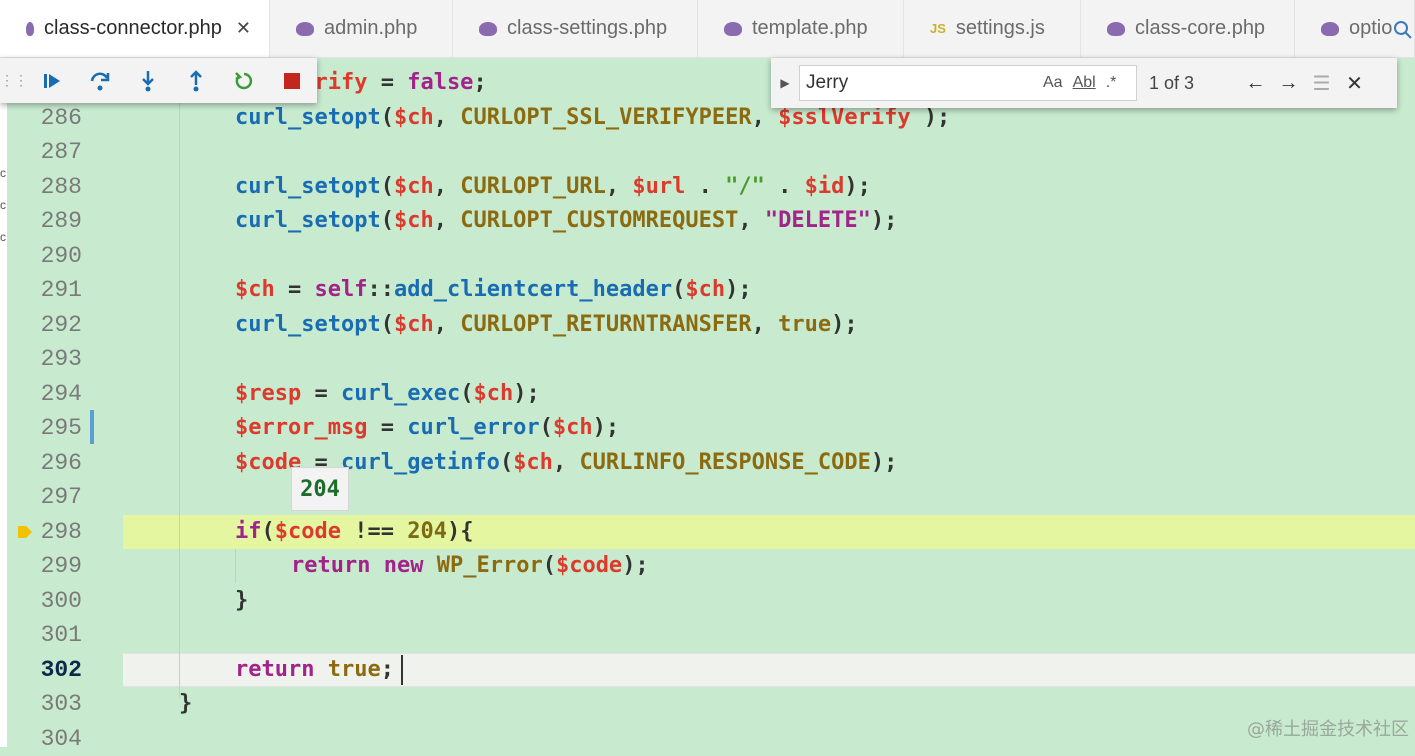 The height and width of the screenshot is (756, 1415). Describe the element at coordinates (1111, 83) in the screenshot. I see `regex-icon: .*` at that location.